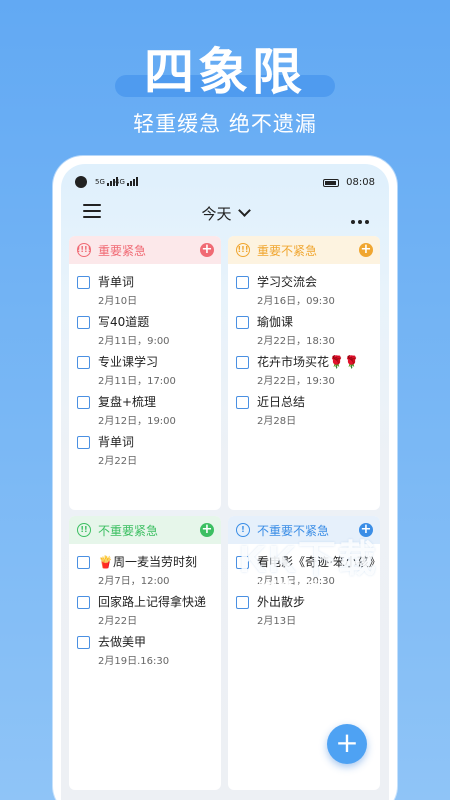 The width and height of the screenshot is (450, 800). Describe the element at coordinates (296, 341) in the screenshot. I see `task-date: 2月22日，18:30` at that location.